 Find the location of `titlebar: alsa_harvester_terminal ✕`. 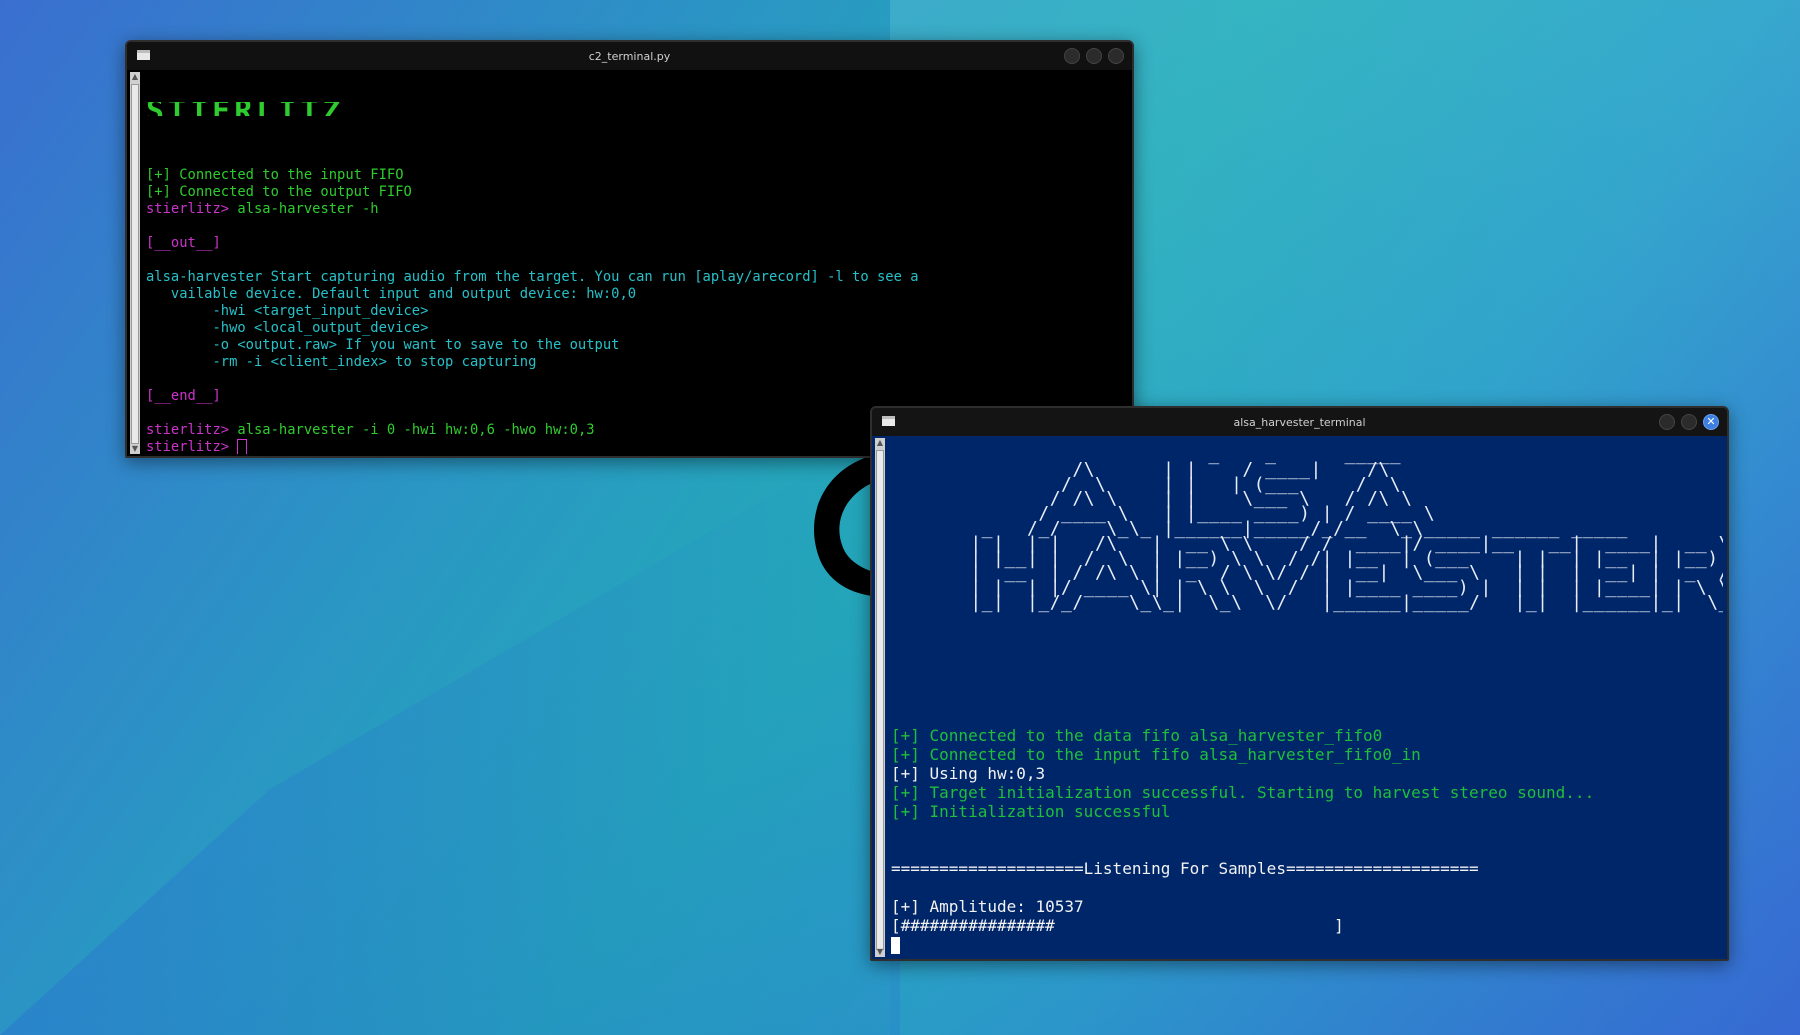

titlebar: alsa_harvester_terminal ✕ is located at coordinates (1299, 422).